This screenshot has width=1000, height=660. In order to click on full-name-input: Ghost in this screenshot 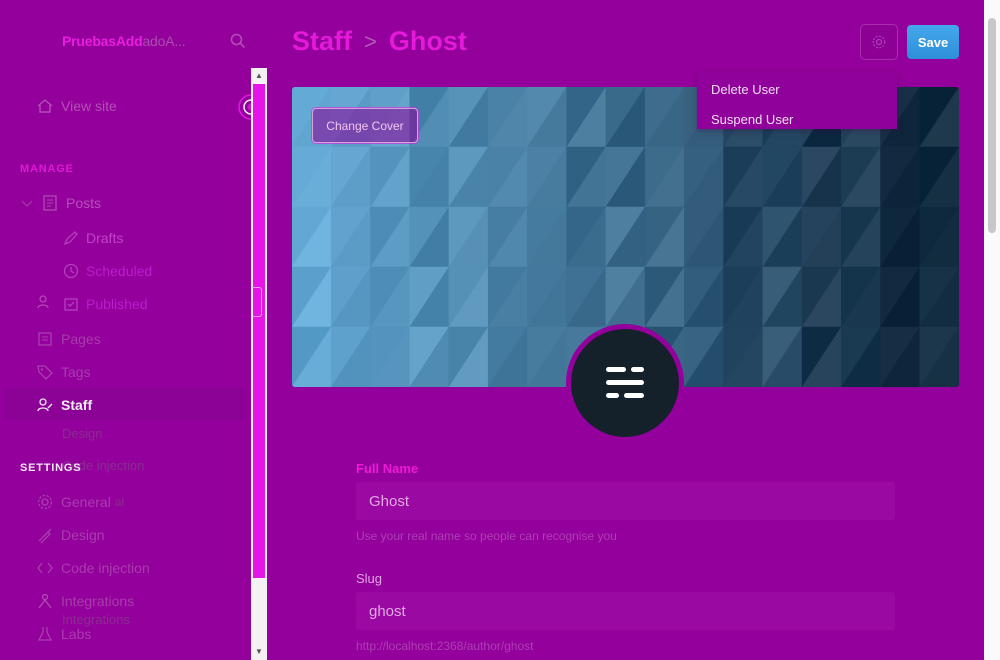, I will do `click(625, 501)`.